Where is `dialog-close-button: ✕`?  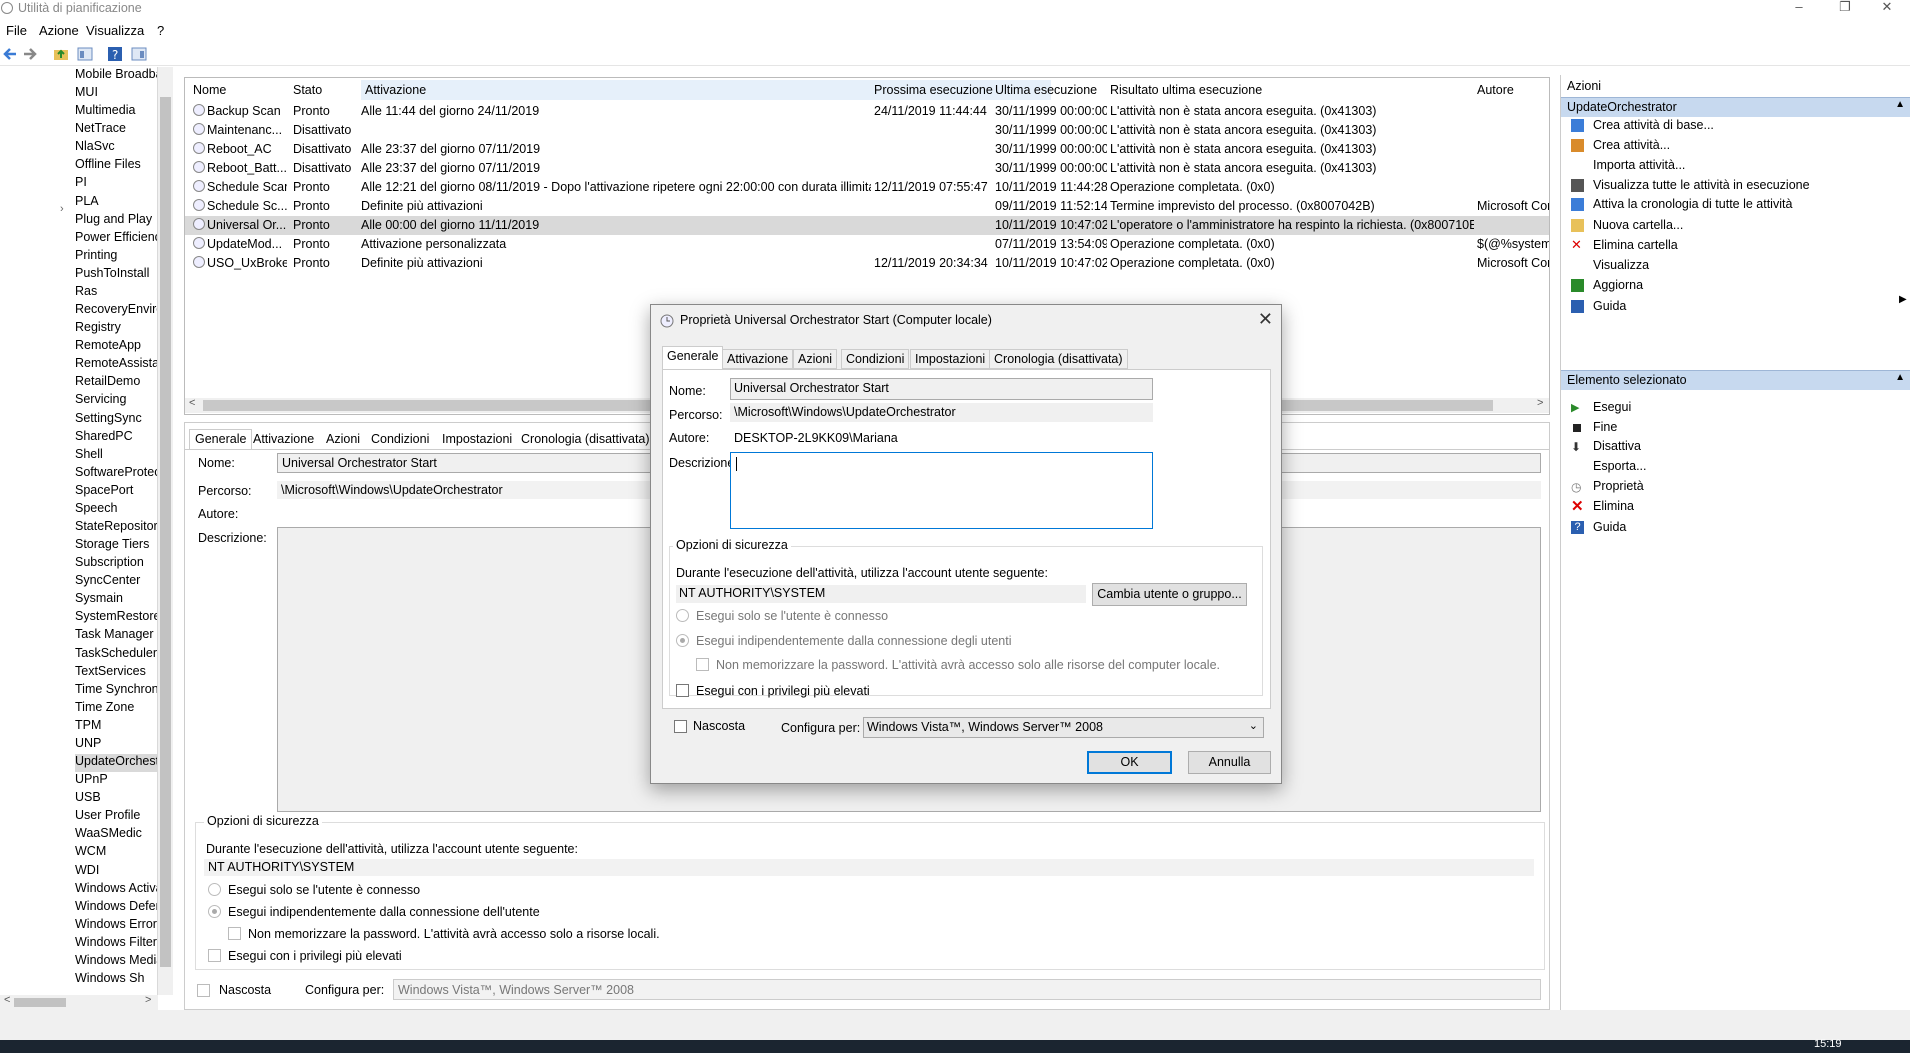
dialog-close-button: ✕ is located at coordinates (1265, 319).